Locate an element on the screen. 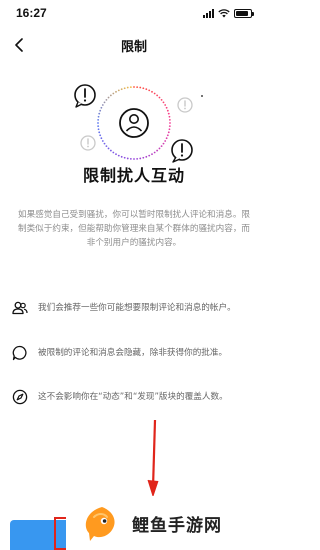 This screenshot has width=320, height=550. battery-fill is located at coordinates (242, 13).